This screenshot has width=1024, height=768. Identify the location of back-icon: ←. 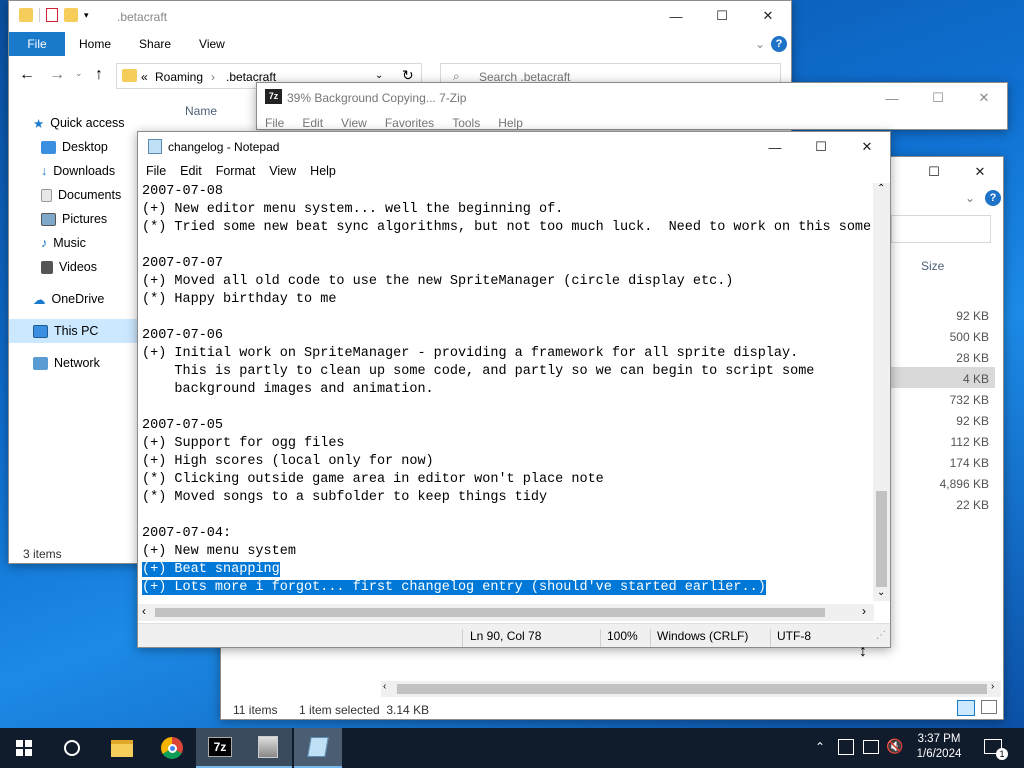
(27, 75).